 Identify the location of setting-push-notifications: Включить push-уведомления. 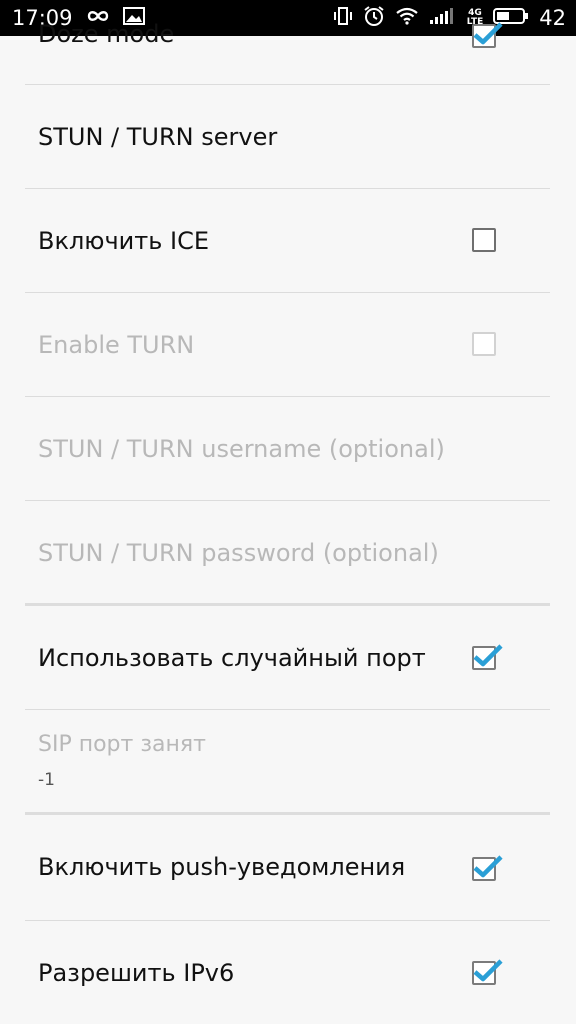
(288, 867).